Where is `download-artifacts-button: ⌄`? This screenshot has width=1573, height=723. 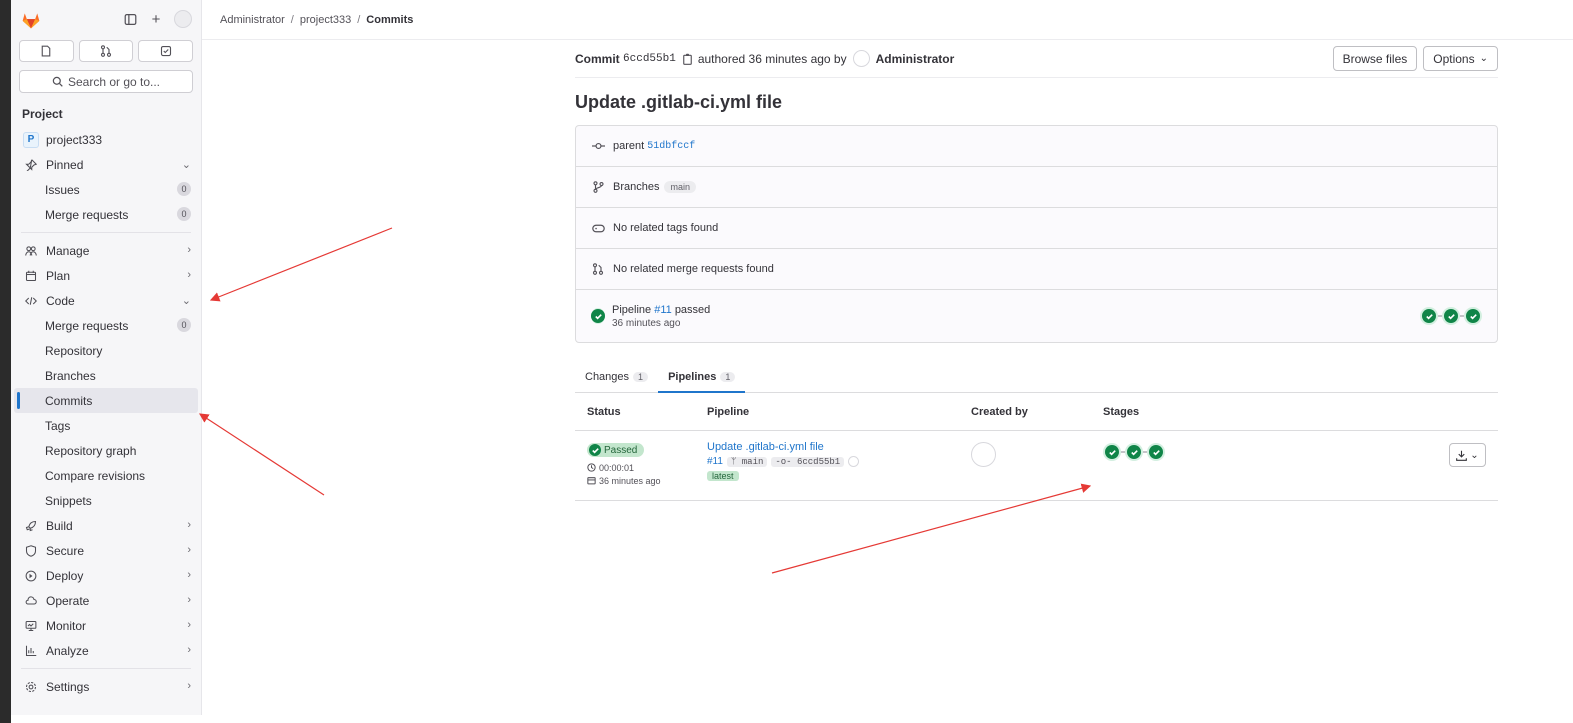
download-artifacts-button: ⌄ is located at coordinates (1467, 455).